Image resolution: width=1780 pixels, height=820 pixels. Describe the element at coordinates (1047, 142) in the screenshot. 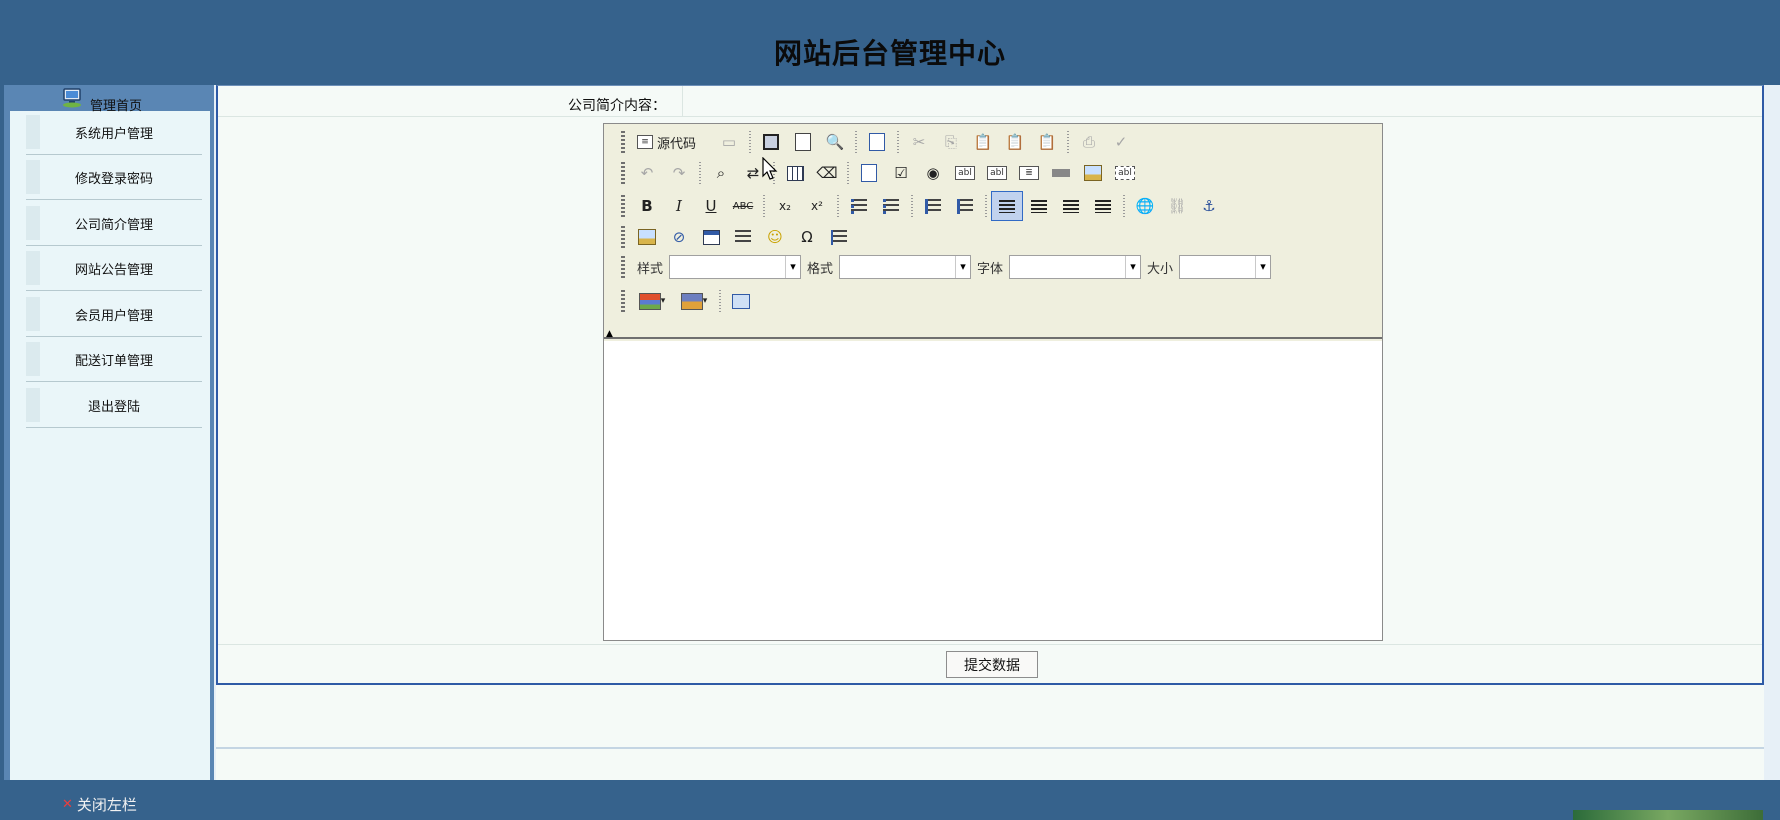

I see `paste-word-icon: 📋` at that location.